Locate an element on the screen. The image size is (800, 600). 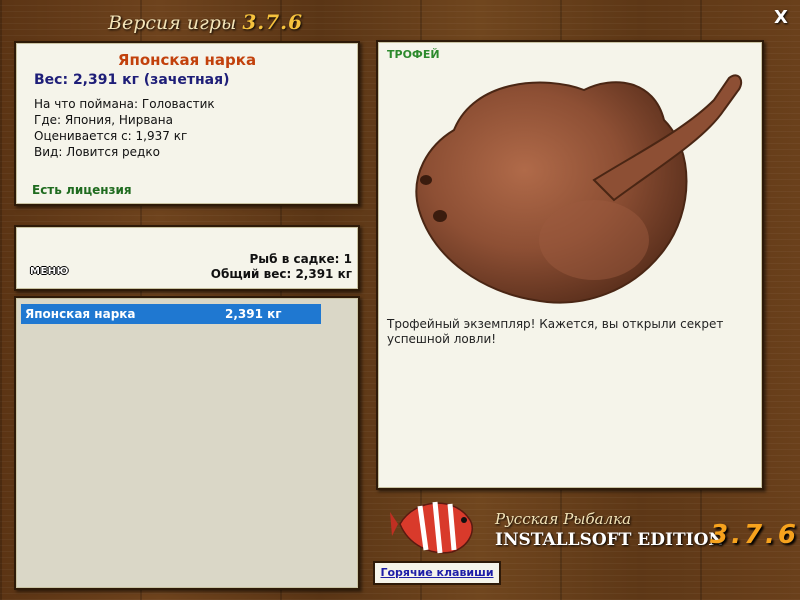
fish-rarity: Вид: Ловится редко is located at coordinates (97, 152).